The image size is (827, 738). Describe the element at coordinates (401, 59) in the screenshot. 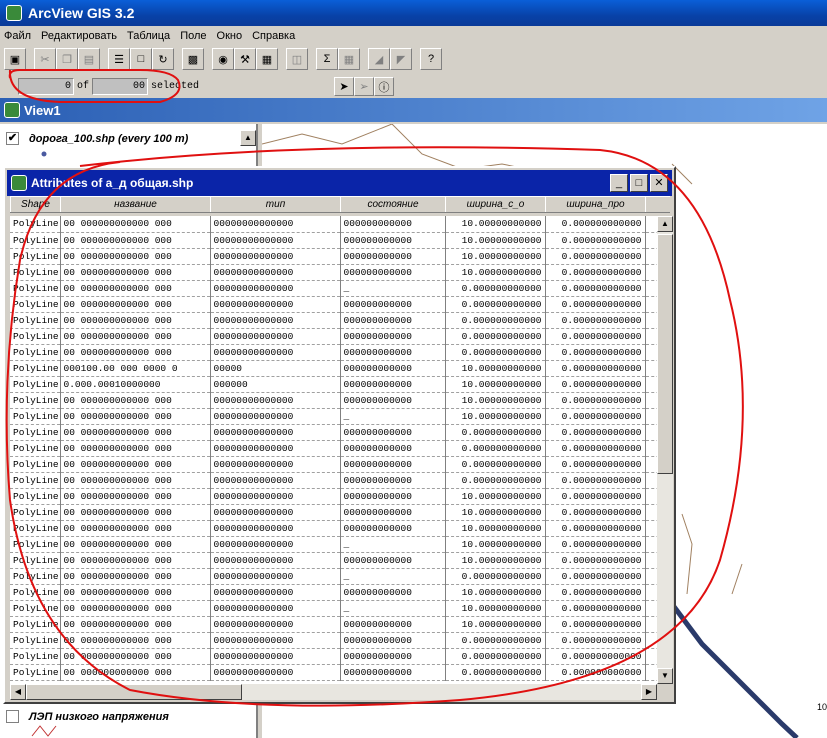

I see `sort-descending-icon: ◤` at that location.